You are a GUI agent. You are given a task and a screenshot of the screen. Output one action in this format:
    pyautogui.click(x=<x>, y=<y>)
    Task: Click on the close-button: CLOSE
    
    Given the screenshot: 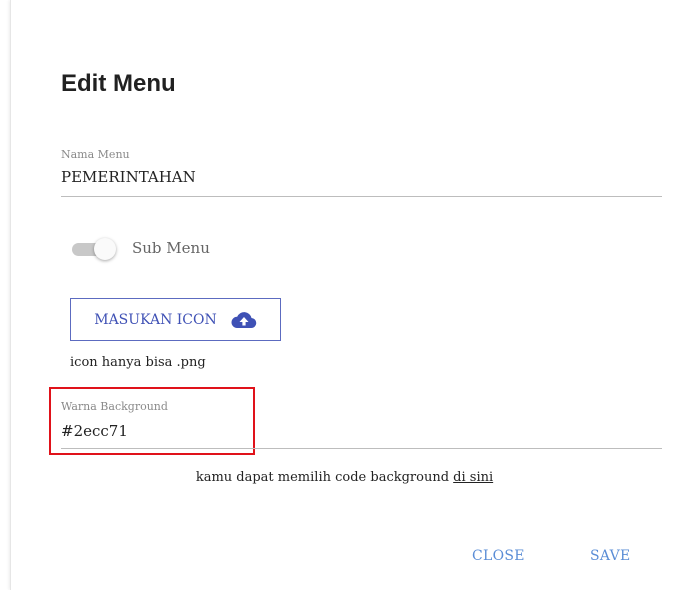 What is the action you would take?
    pyautogui.click(x=498, y=556)
    